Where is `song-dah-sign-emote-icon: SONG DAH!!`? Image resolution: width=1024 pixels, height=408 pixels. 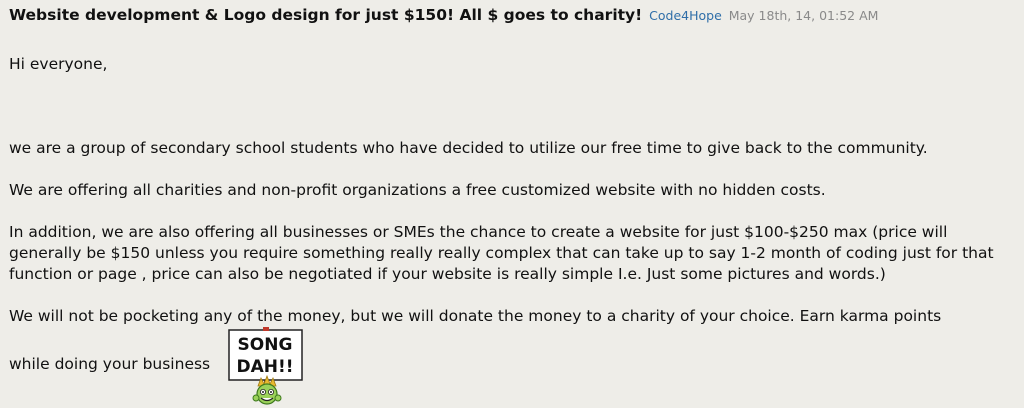
song-dah-sign-emote-icon: SONG DAH!! is located at coordinates (265, 366).